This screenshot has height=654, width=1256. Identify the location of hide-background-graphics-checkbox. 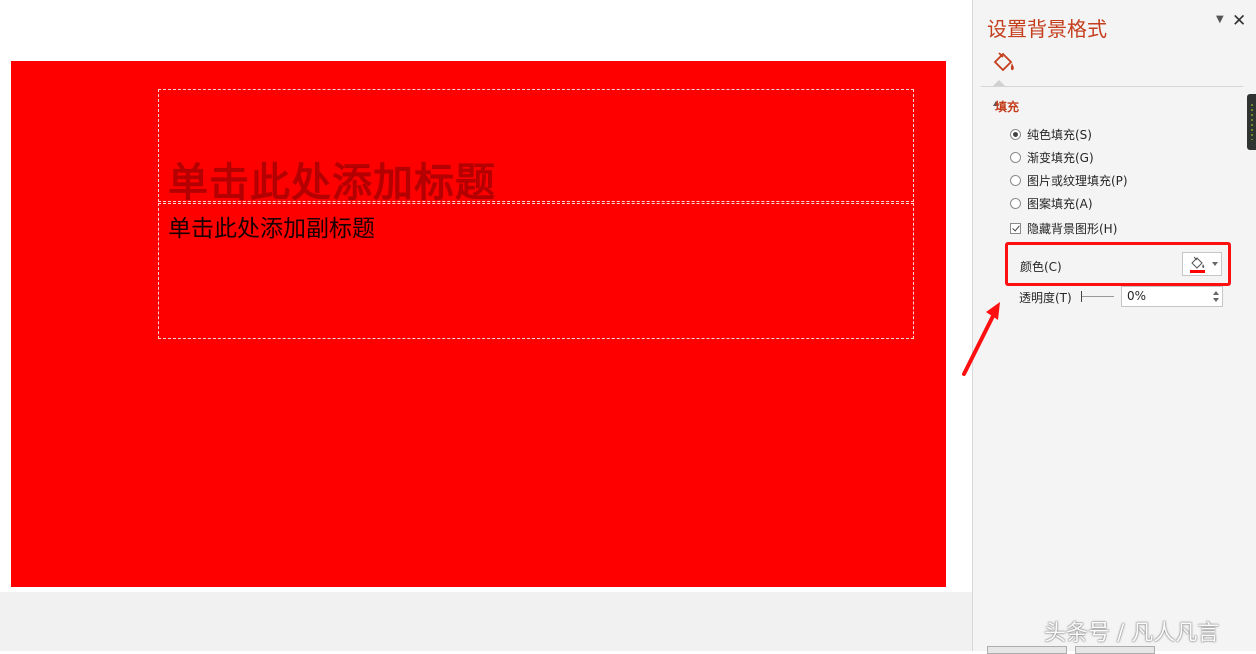
(1015, 228).